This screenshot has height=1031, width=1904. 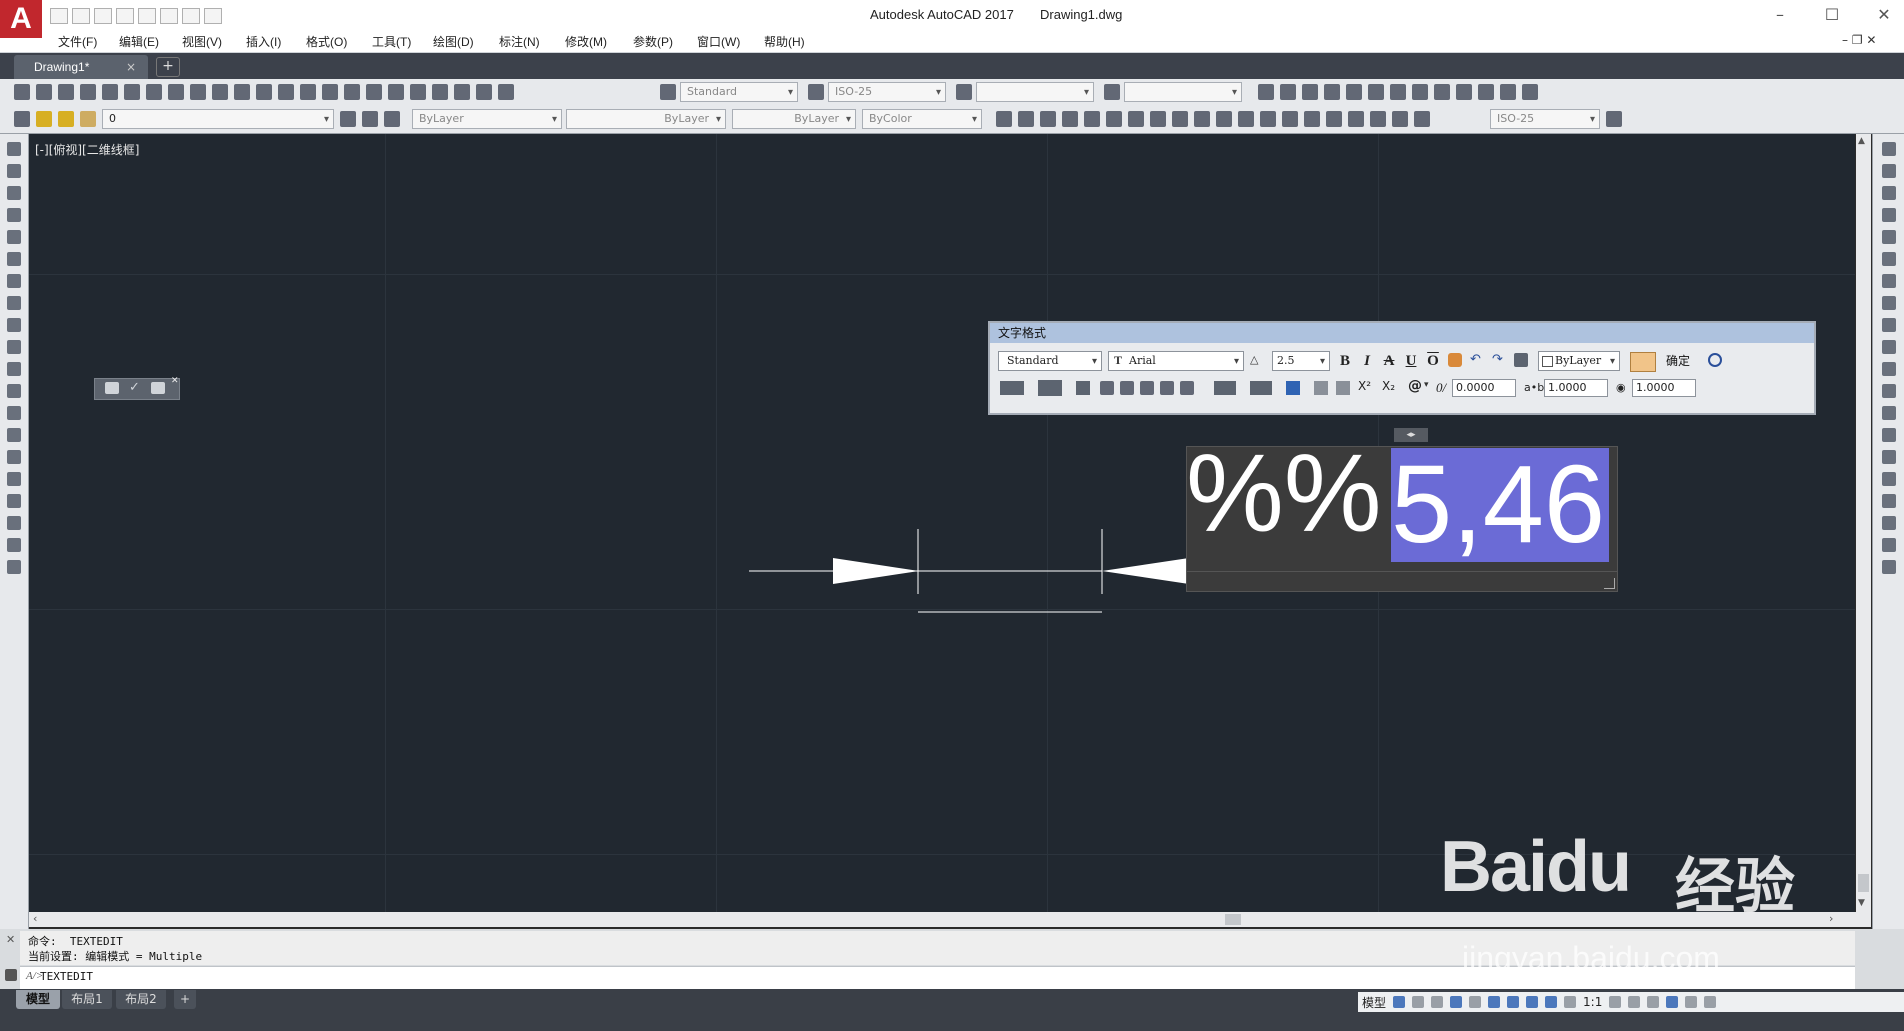 I want to click on zoom-window-icon, so click(x=330, y=92).